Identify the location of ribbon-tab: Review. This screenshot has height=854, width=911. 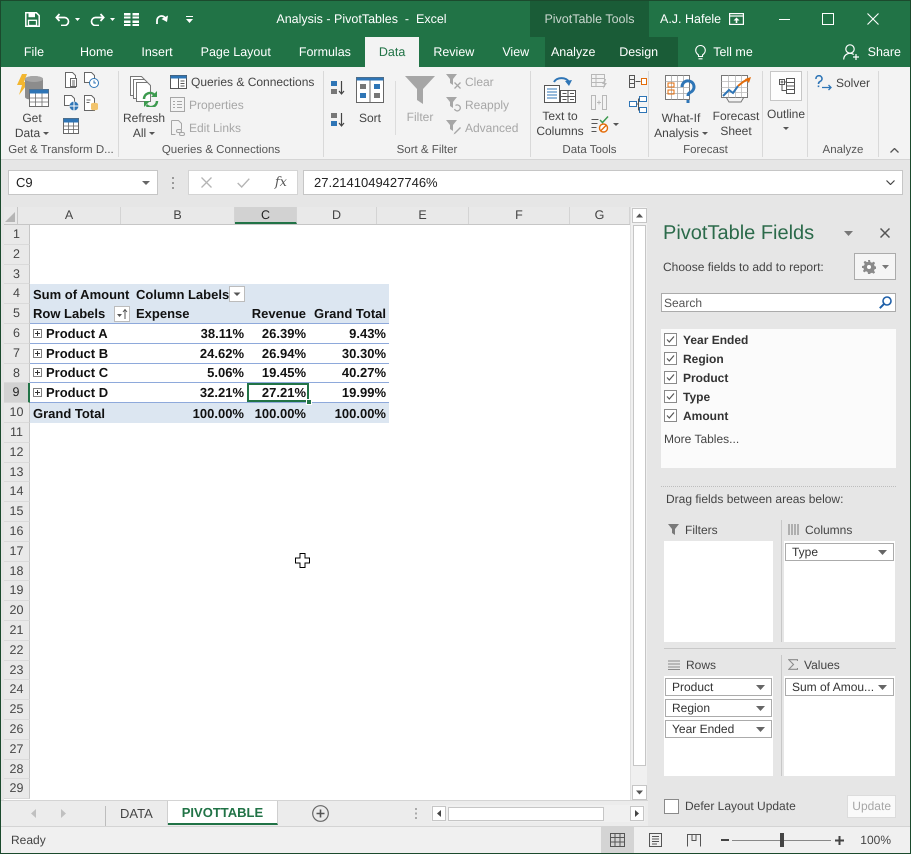
(453, 52).